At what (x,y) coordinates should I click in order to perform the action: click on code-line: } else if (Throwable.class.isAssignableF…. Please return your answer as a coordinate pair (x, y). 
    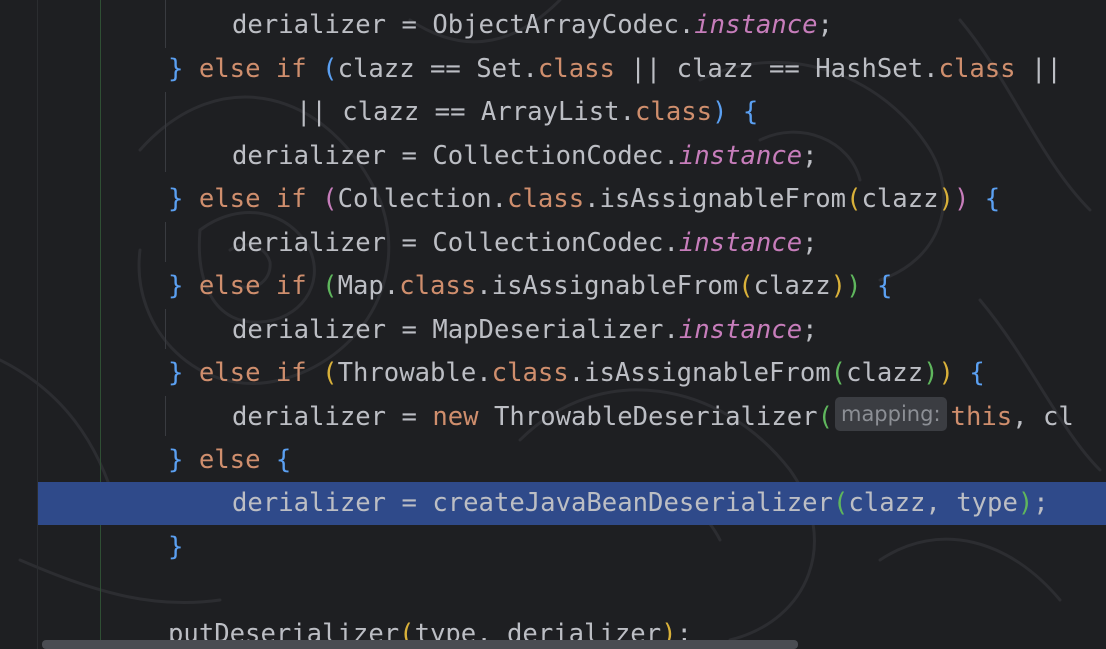
    Looking at the image, I should click on (553, 373).